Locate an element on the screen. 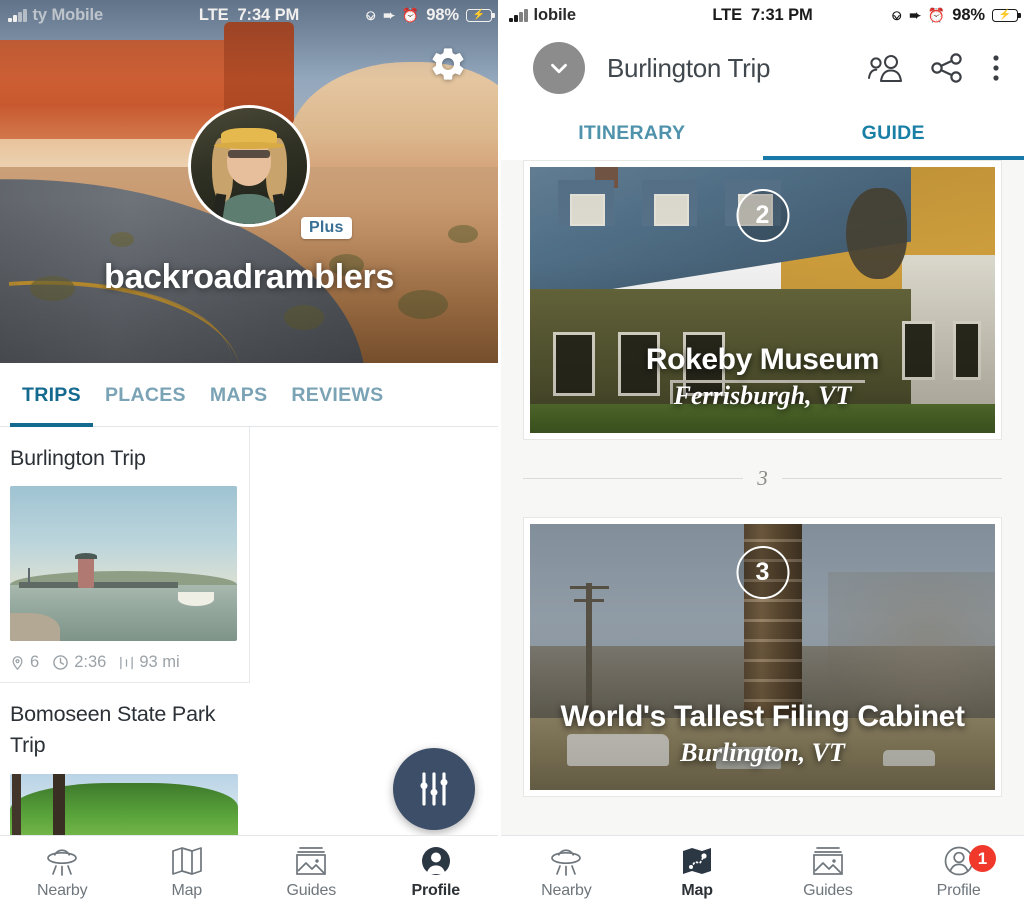 The image size is (1024, 909). distance-value: 93 mi is located at coordinates (159, 662).